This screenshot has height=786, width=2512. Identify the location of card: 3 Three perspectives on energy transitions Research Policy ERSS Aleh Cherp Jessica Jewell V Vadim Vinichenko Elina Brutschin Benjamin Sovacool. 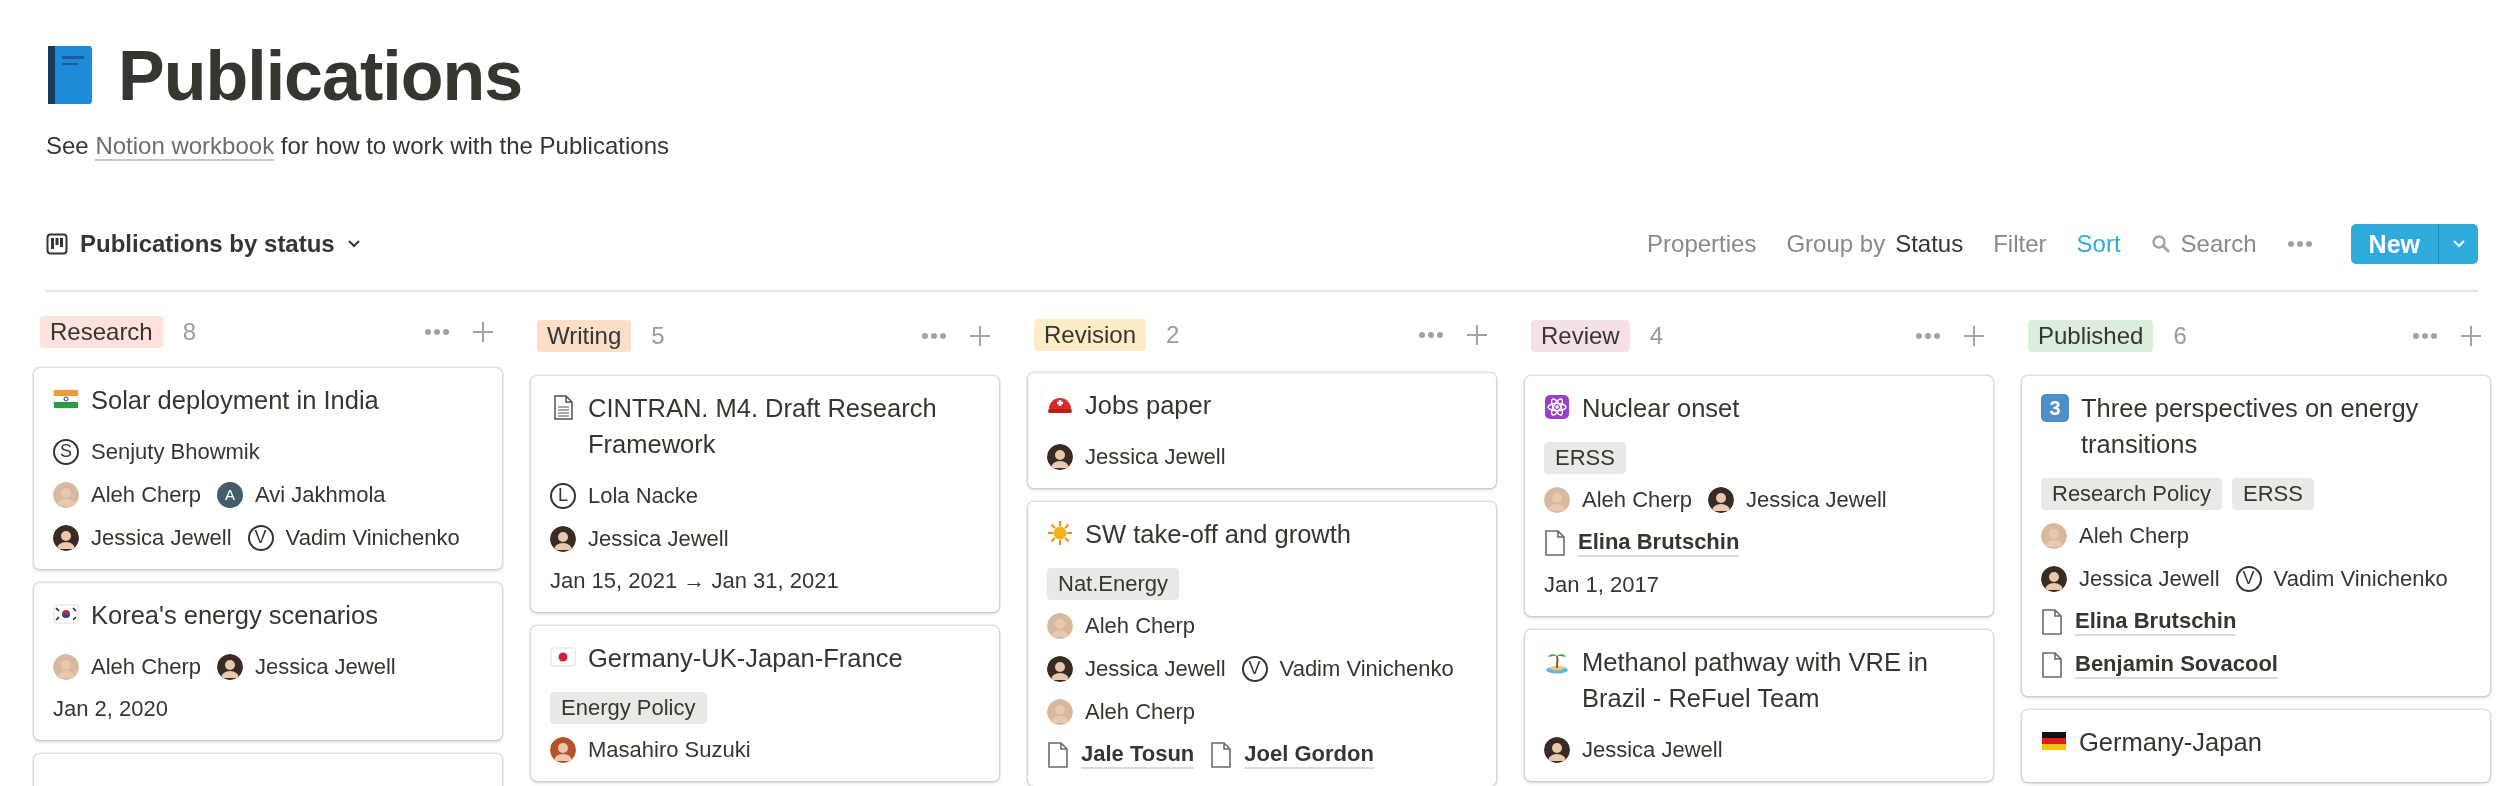
(2256, 536).